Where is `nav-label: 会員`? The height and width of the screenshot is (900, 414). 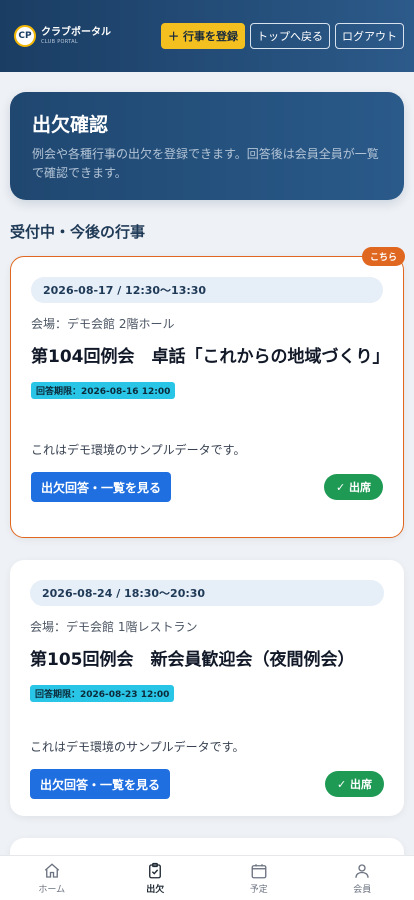 nav-label: 会員 is located at coordinates (362, 889).